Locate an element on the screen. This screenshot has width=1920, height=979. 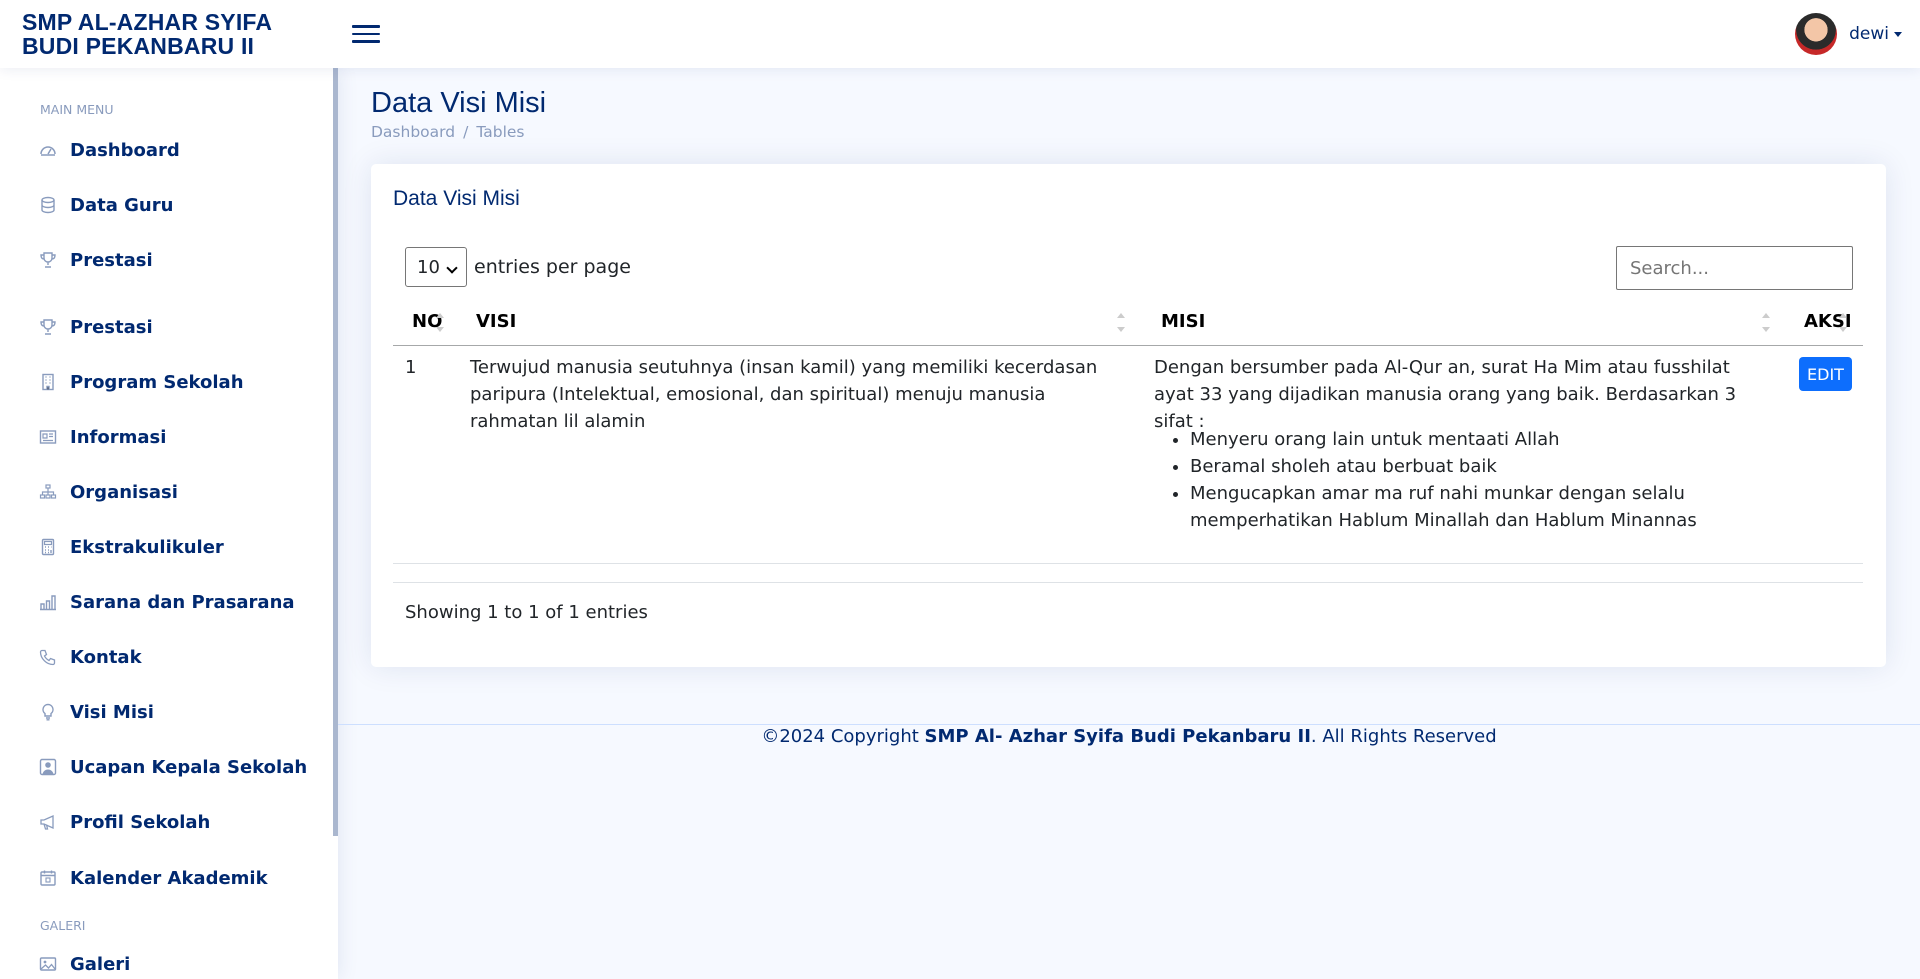
breadcrumb-current: Tables is located at coordinates (500, 132).